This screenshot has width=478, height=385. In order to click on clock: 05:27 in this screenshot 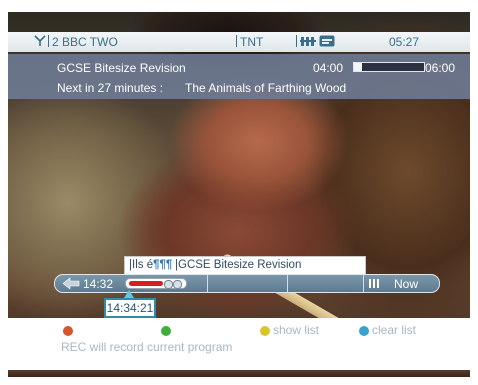, I will do `click(404, 42)`.